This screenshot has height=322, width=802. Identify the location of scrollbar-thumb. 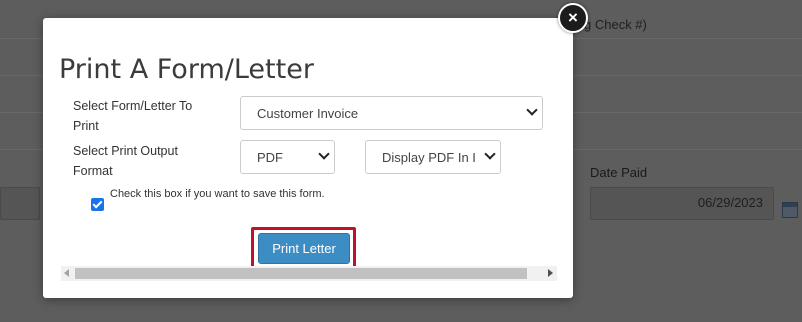
(301, 273).